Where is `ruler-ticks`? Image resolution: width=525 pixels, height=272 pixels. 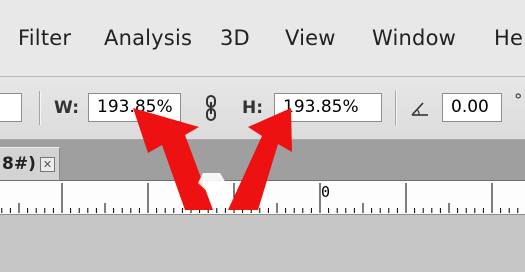
ruler-ticks is located at coordinates (260, 198).